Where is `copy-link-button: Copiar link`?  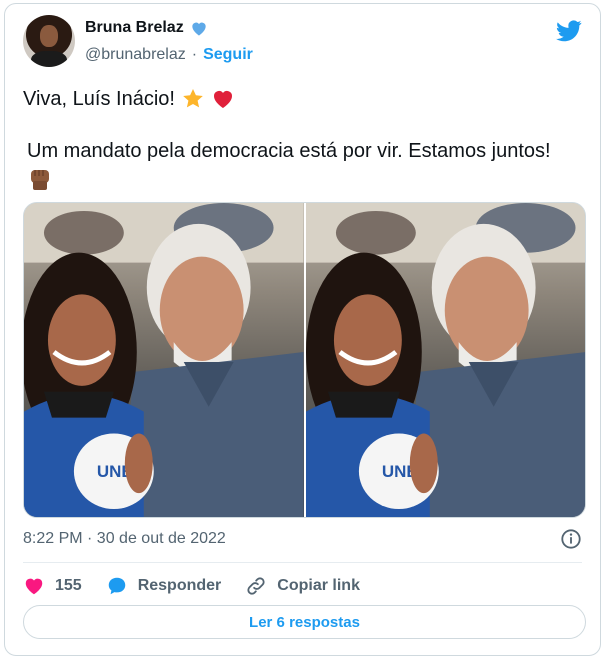
copy-link-button: Copiar link is located at coordinates (302, 586).